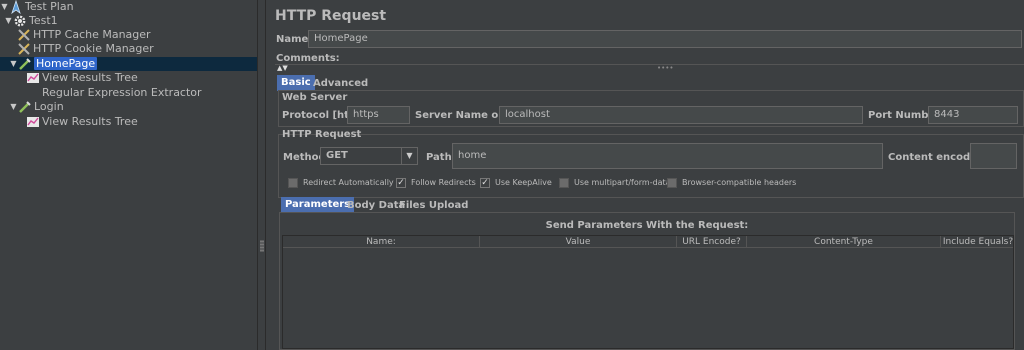 This screenshot has width=1024, height=350. What do you see at coordinates (49, 6) in the screenshot?
I see `tree-item-label: Test Plan` at bounding box center [49, 6].